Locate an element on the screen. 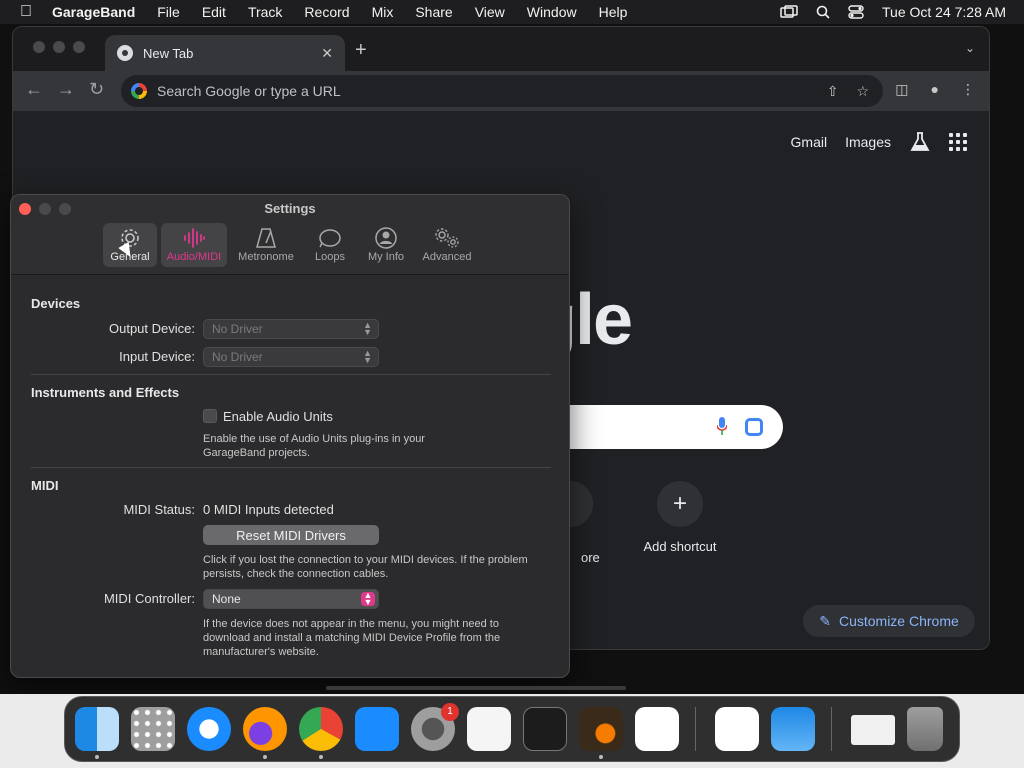 The height and width of the screenshot is (768, 1024). horizontal-scrollbar is located at coordinates (476, 688).